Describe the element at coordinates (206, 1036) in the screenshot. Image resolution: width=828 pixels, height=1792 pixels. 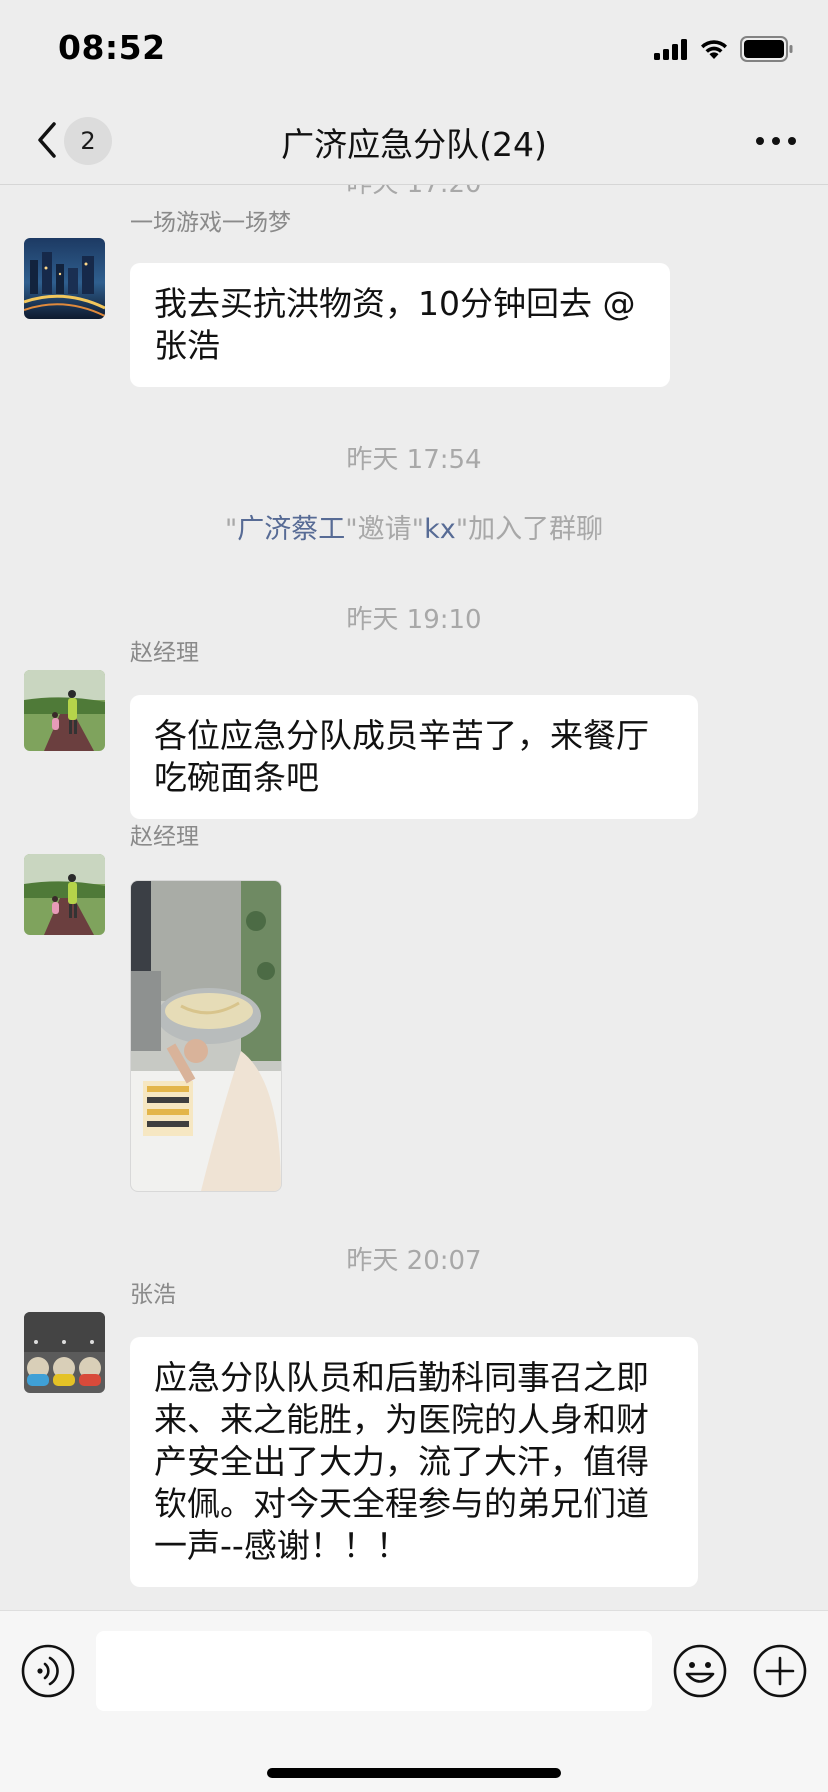
I see `message-image` at that location.